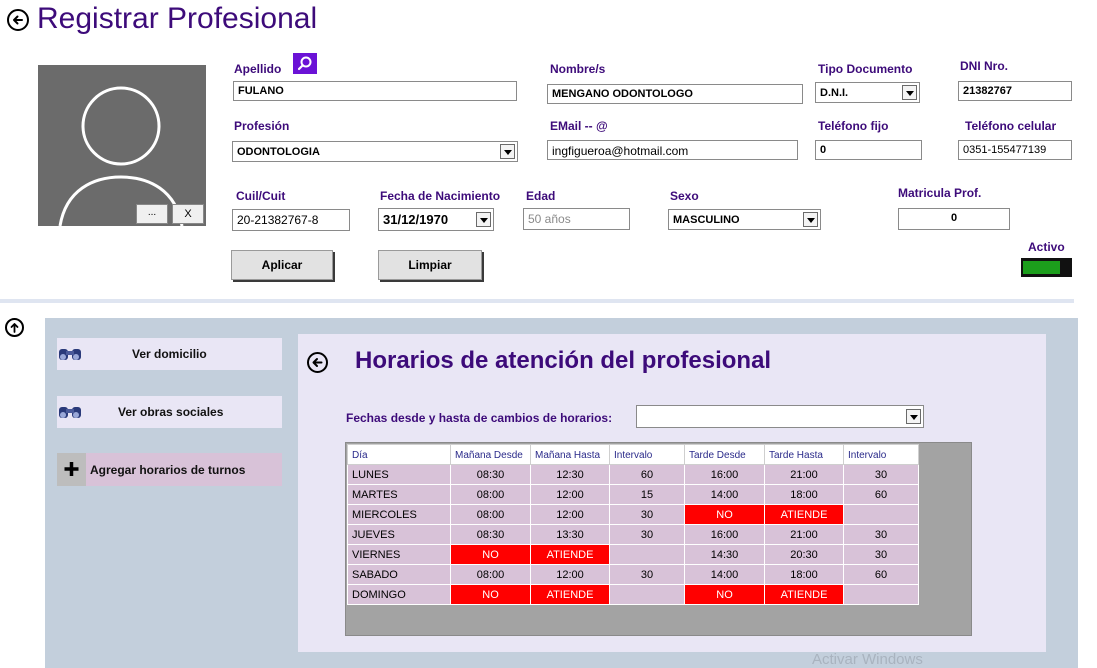  Describe the element at coordinates (647, 494) in the screenshot. I see `time-cell: 15` at that location.